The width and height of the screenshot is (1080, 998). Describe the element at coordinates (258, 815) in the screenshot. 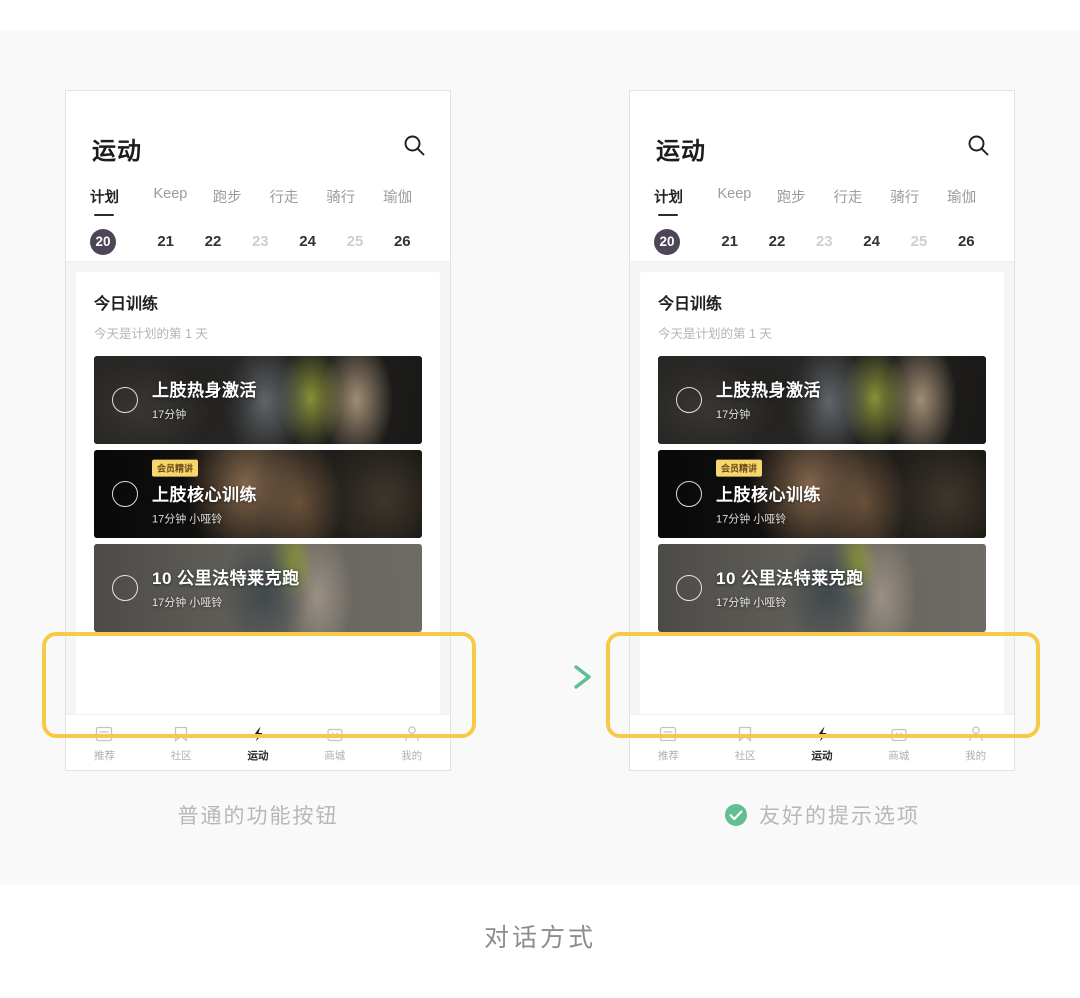

I see `caption-before: 普通的功能按钮` at that location.